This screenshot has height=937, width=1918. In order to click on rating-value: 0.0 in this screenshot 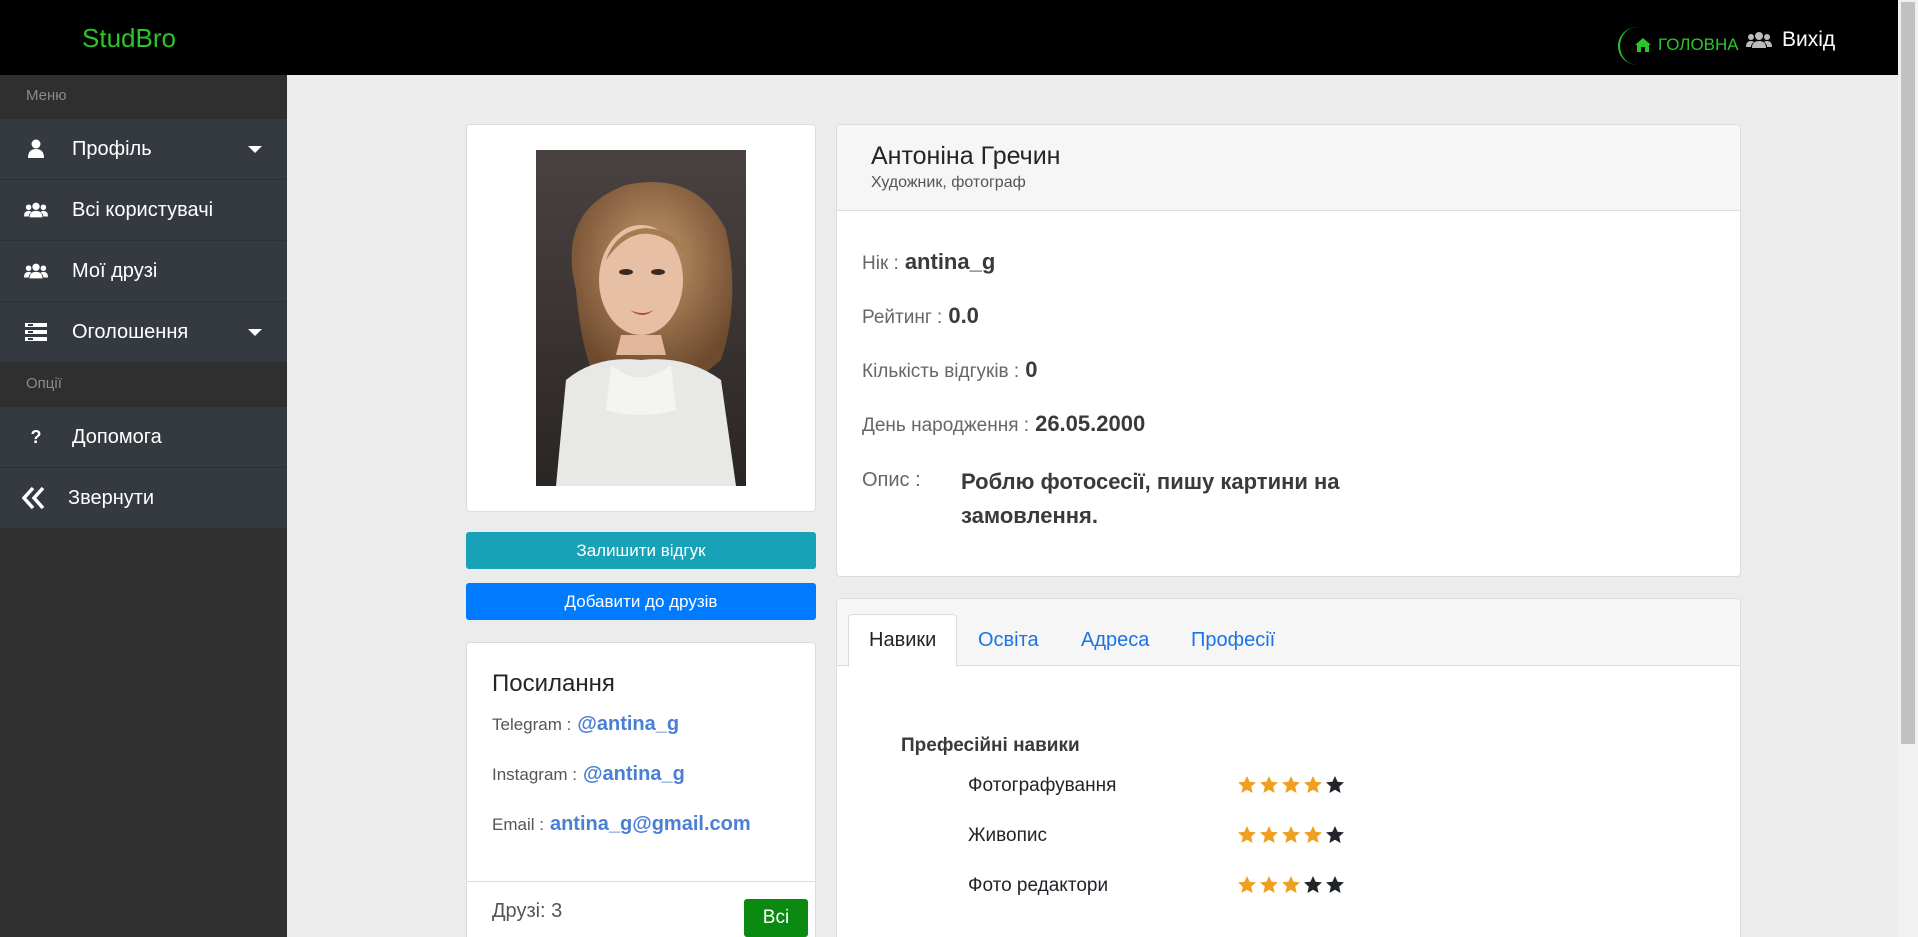, I will do `click(963, 315)`.